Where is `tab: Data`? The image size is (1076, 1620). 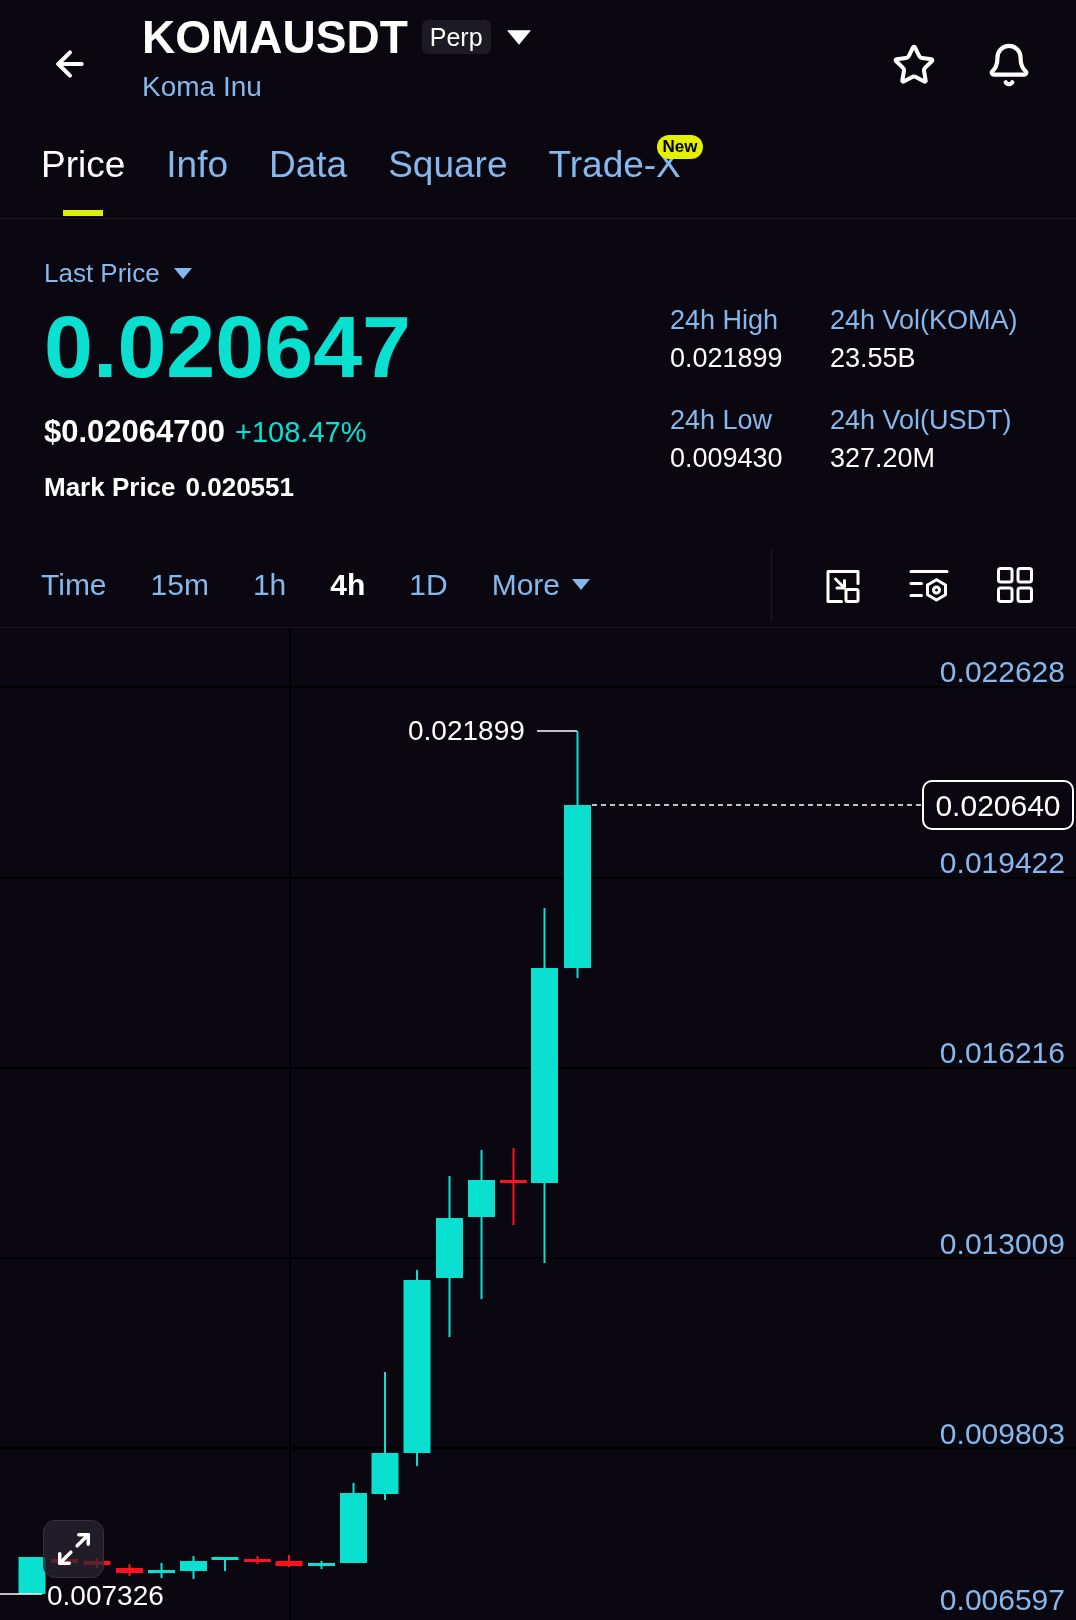
tab: Data is located at coordinates (308, 165).